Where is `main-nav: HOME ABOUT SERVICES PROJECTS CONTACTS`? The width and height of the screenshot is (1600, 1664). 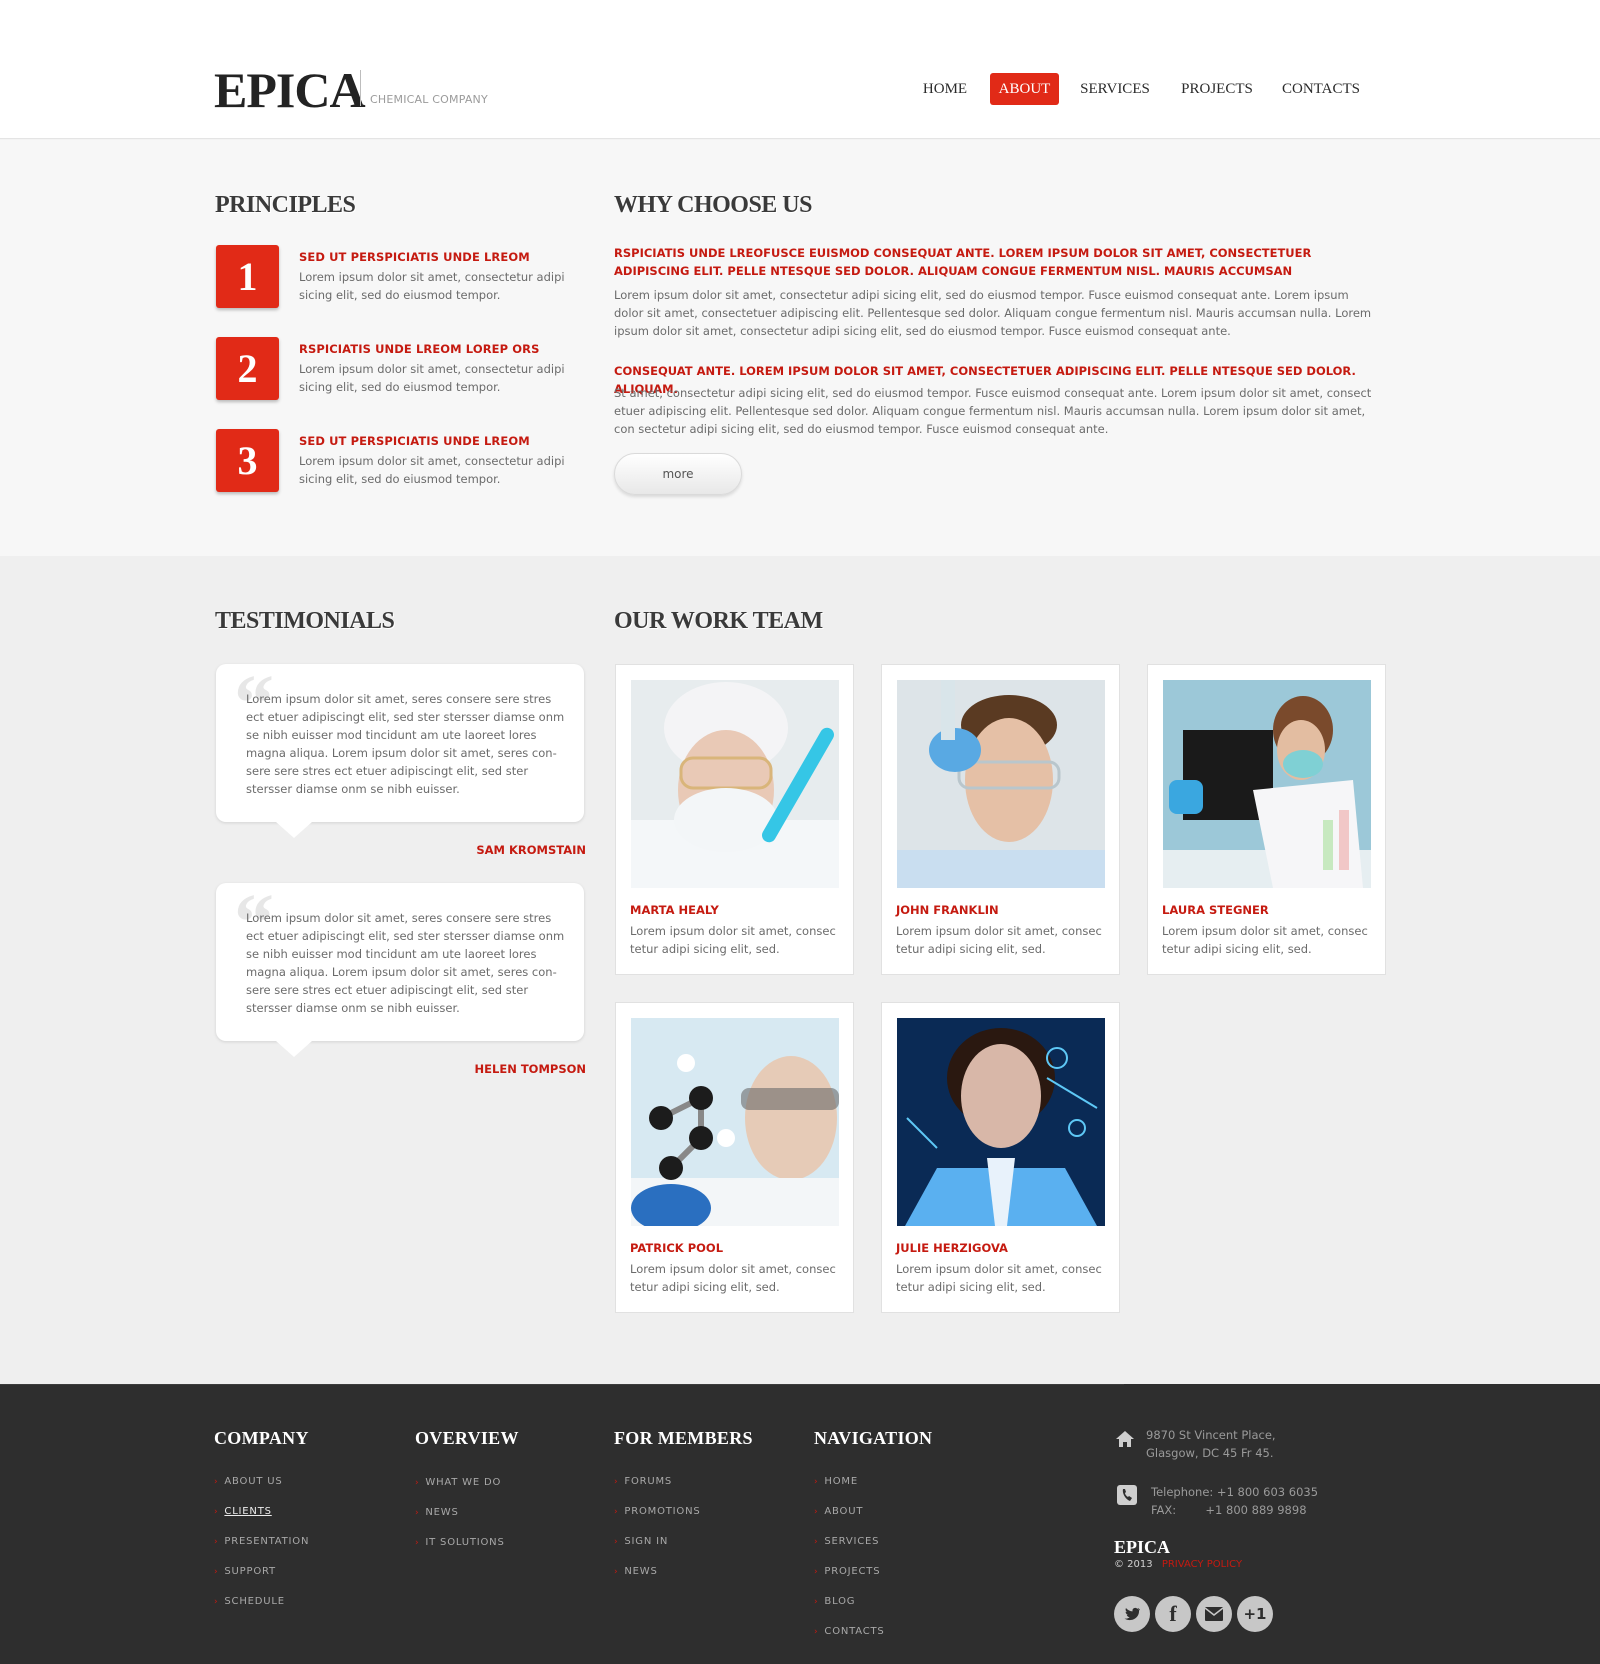 main-nav: HOME ABOUT SERVICES PROJECTS CONTACTS is located at coordinates (800, 89).